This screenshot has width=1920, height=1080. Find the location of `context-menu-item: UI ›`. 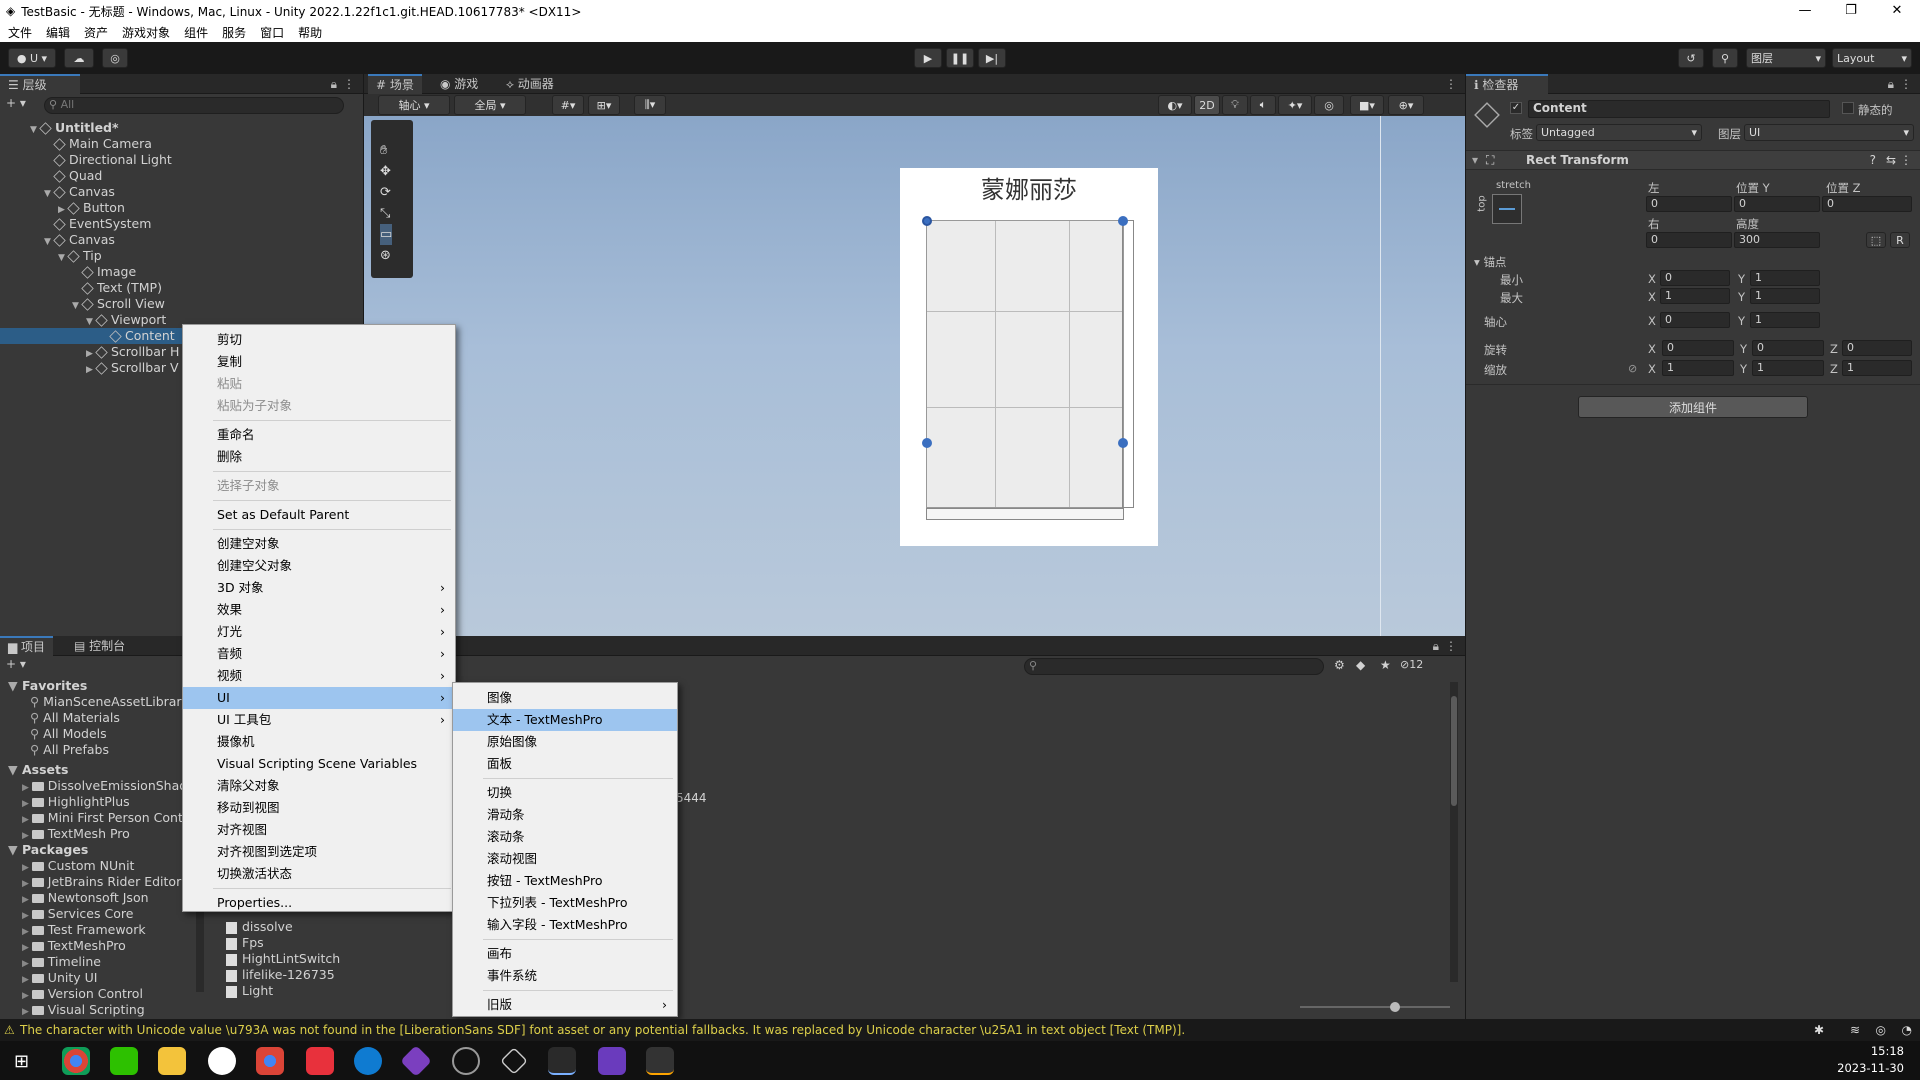

context-menu-item: UI › is located at coordinates (319, 698).